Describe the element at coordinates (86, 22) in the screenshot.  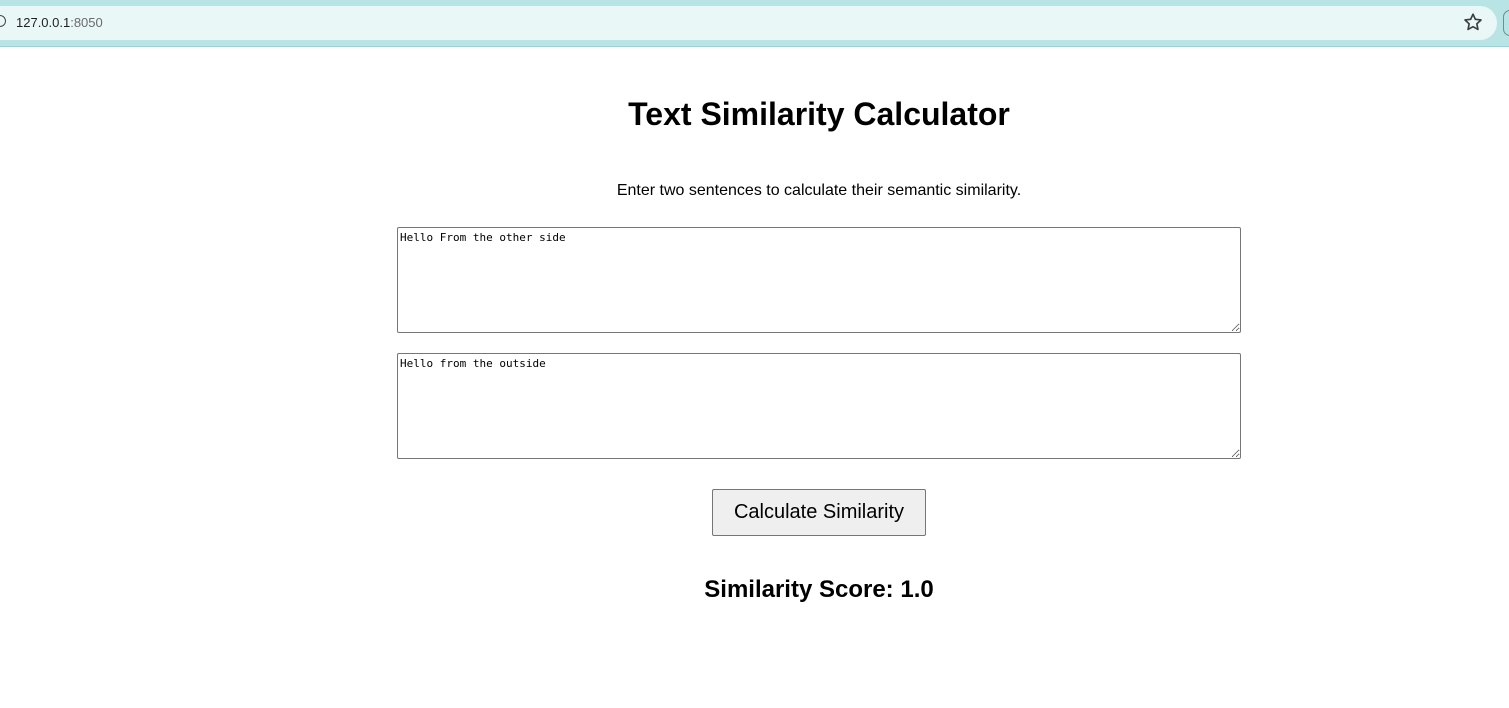
I see `url-port: :8050` at that location.